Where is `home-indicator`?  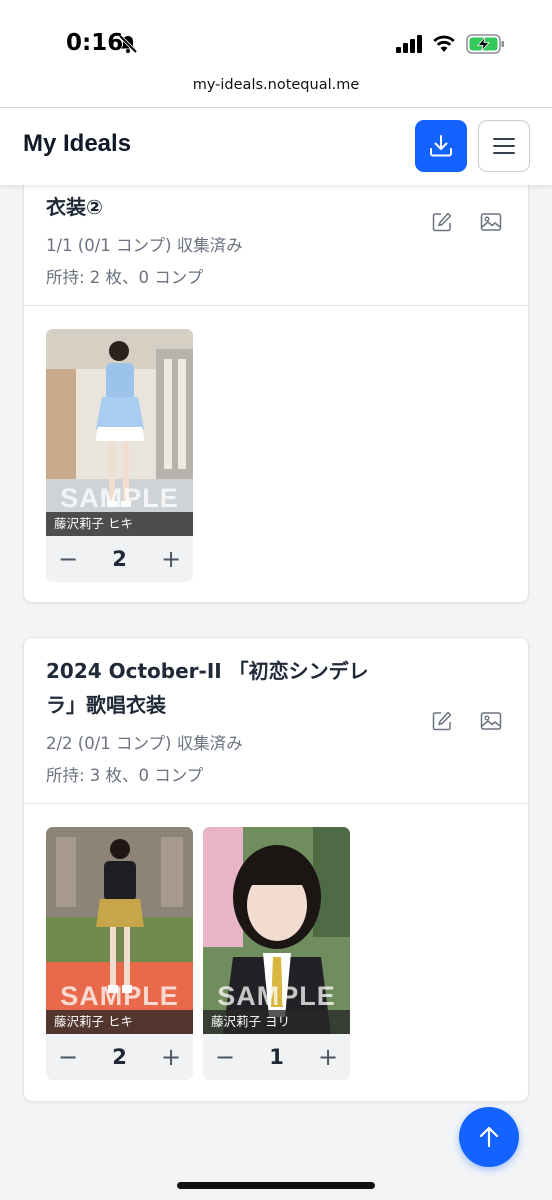 home-indicator is located at coordinates (276, 1185).